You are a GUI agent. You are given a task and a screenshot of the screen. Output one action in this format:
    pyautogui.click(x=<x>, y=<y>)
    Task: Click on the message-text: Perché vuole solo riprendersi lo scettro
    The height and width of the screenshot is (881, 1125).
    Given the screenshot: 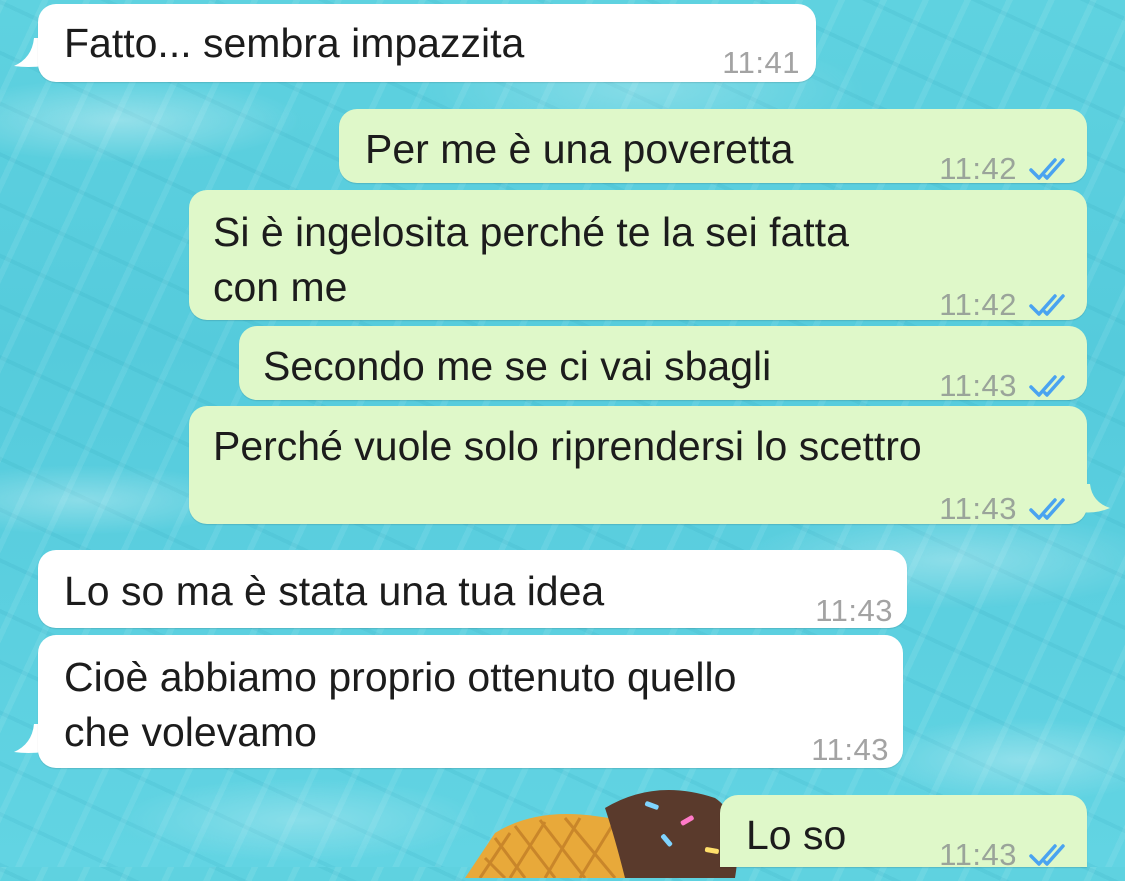 What is the action you would take?
    pyautogui.click(x=567, y=446)
    